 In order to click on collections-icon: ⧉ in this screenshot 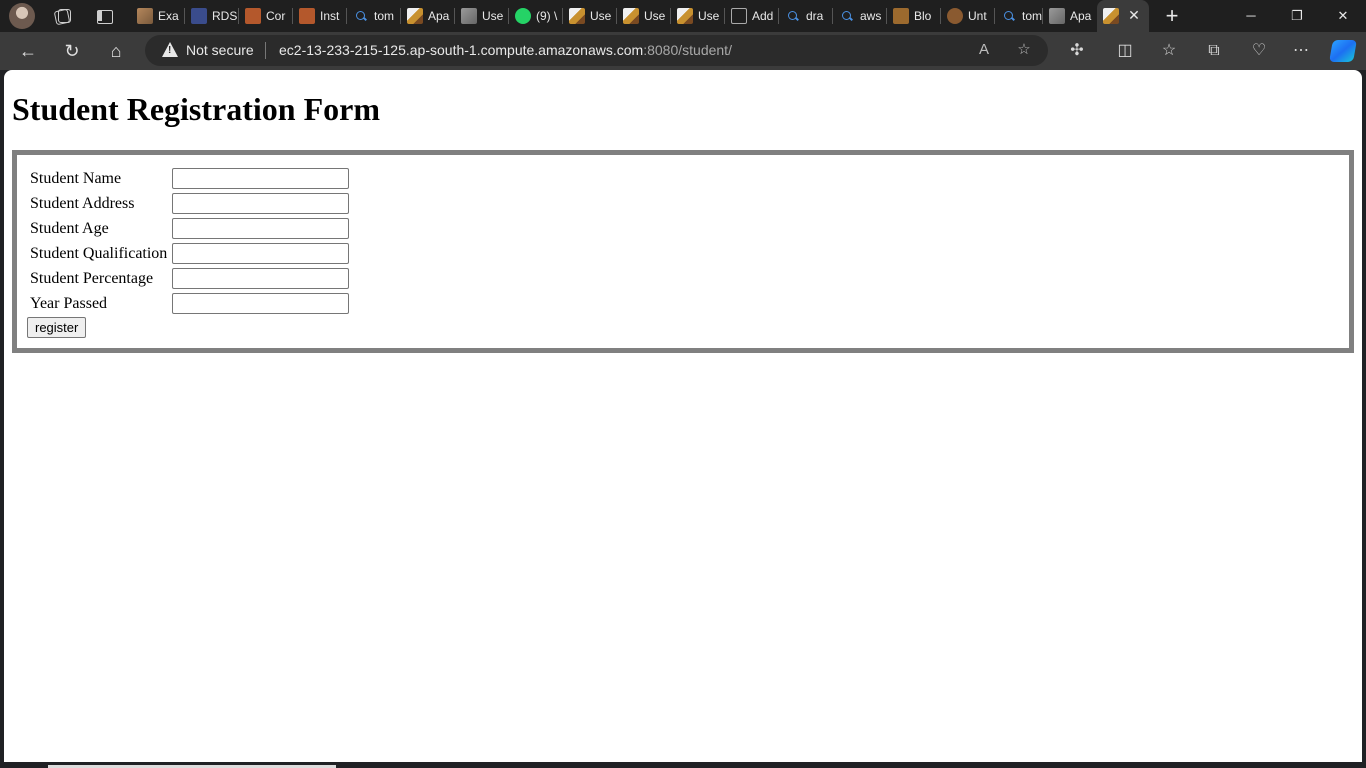, I will do `click(1214, 51)`.